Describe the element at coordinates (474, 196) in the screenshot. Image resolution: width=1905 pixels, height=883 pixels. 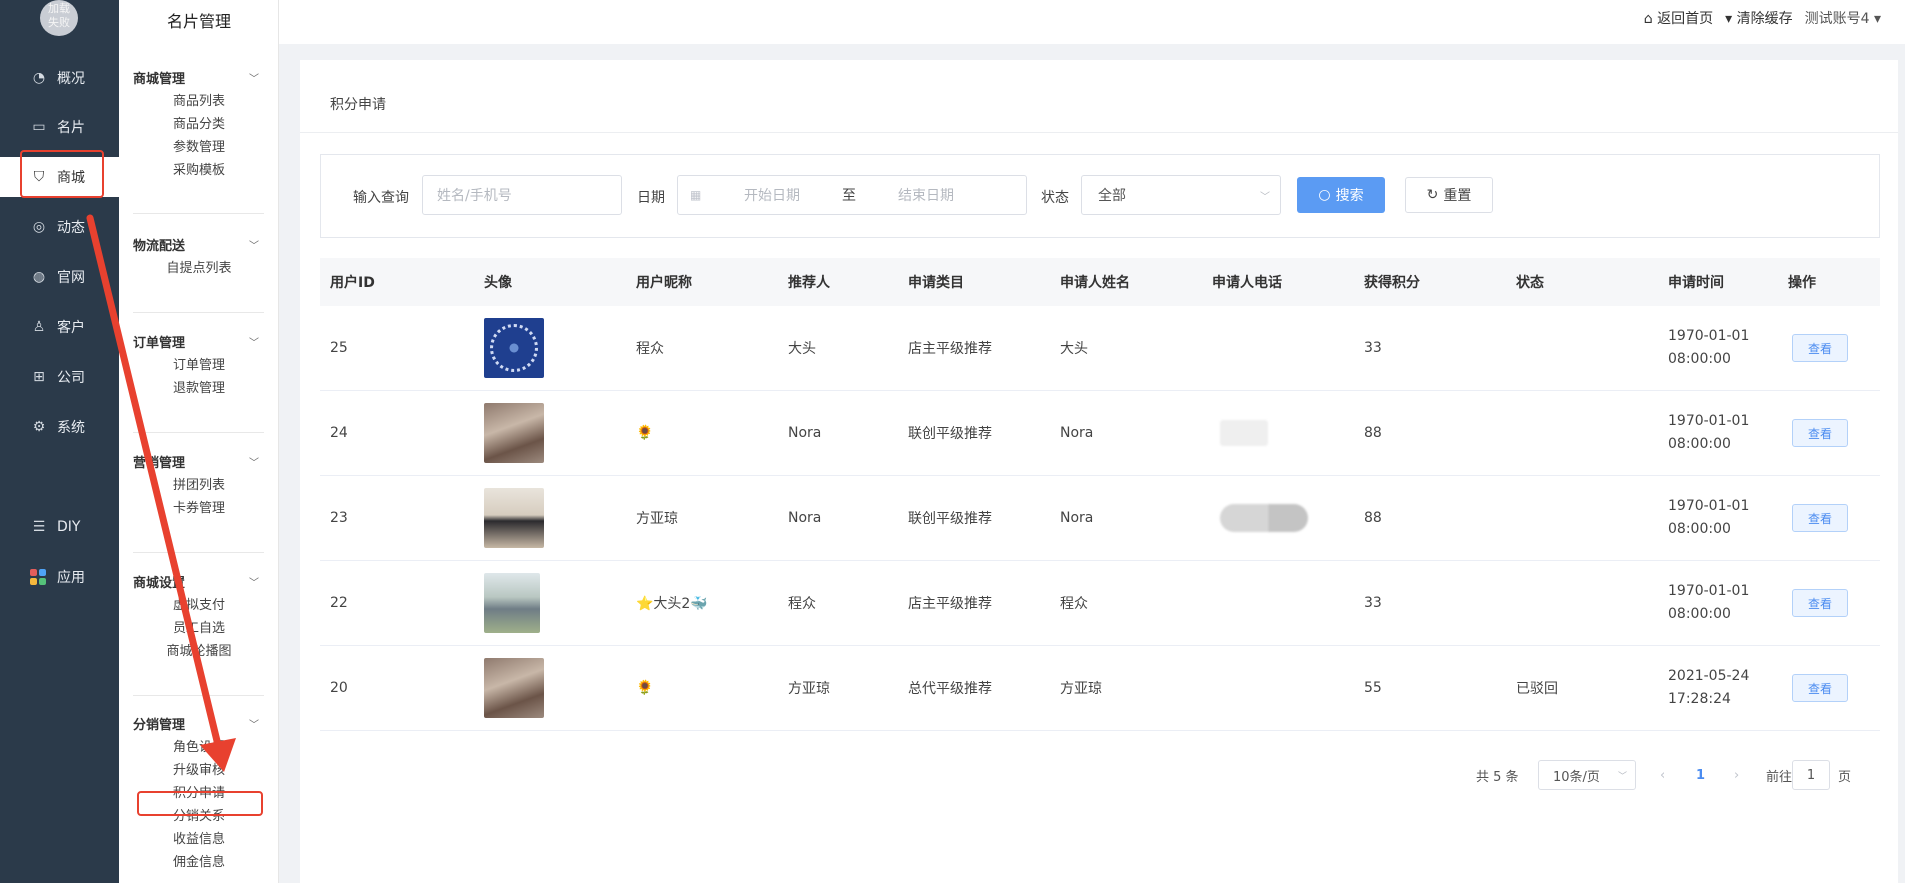
I see `search-input-placeholder: 姓名/手机号` at that location.